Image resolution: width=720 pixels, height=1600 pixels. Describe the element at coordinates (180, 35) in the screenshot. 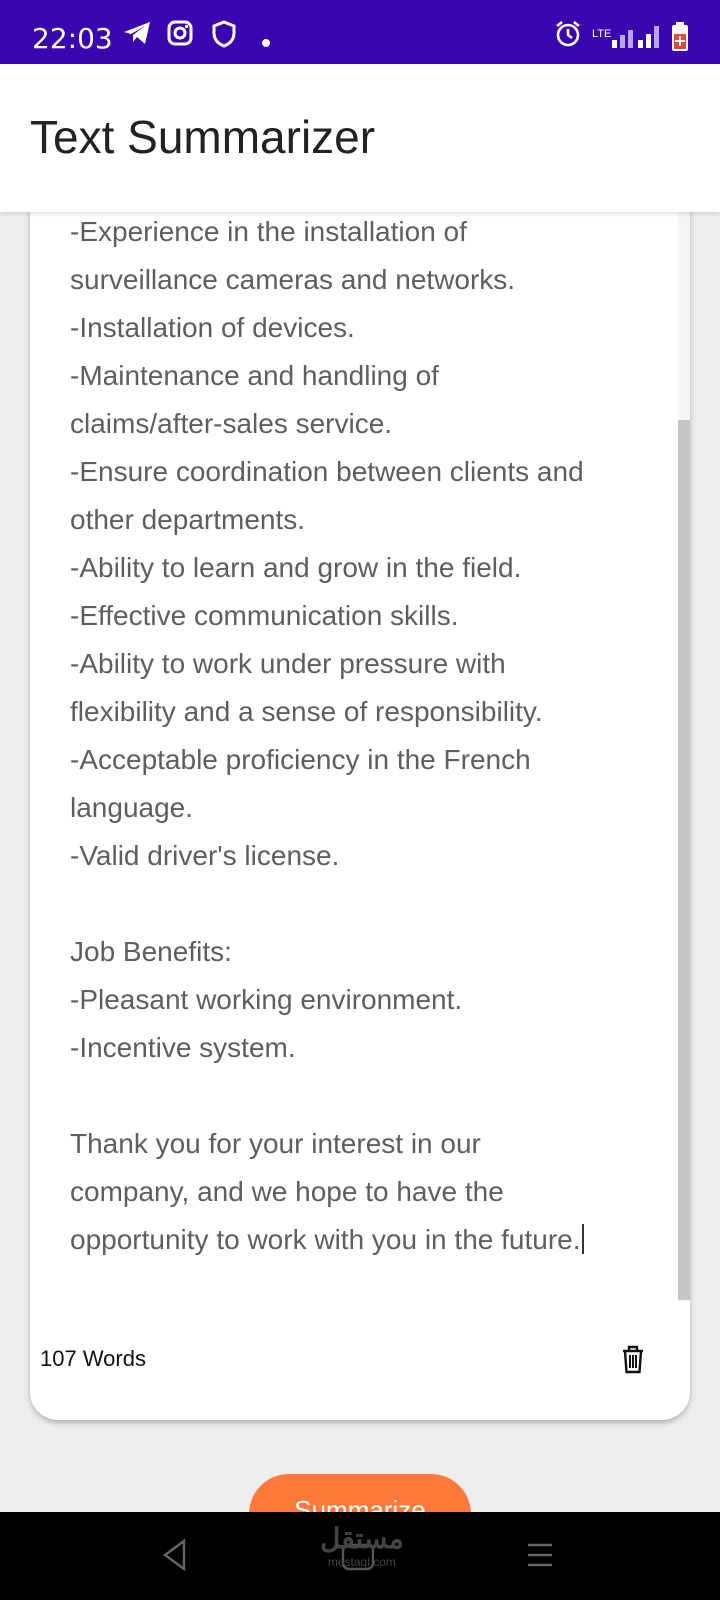

I see `instagram-icon` at that location.